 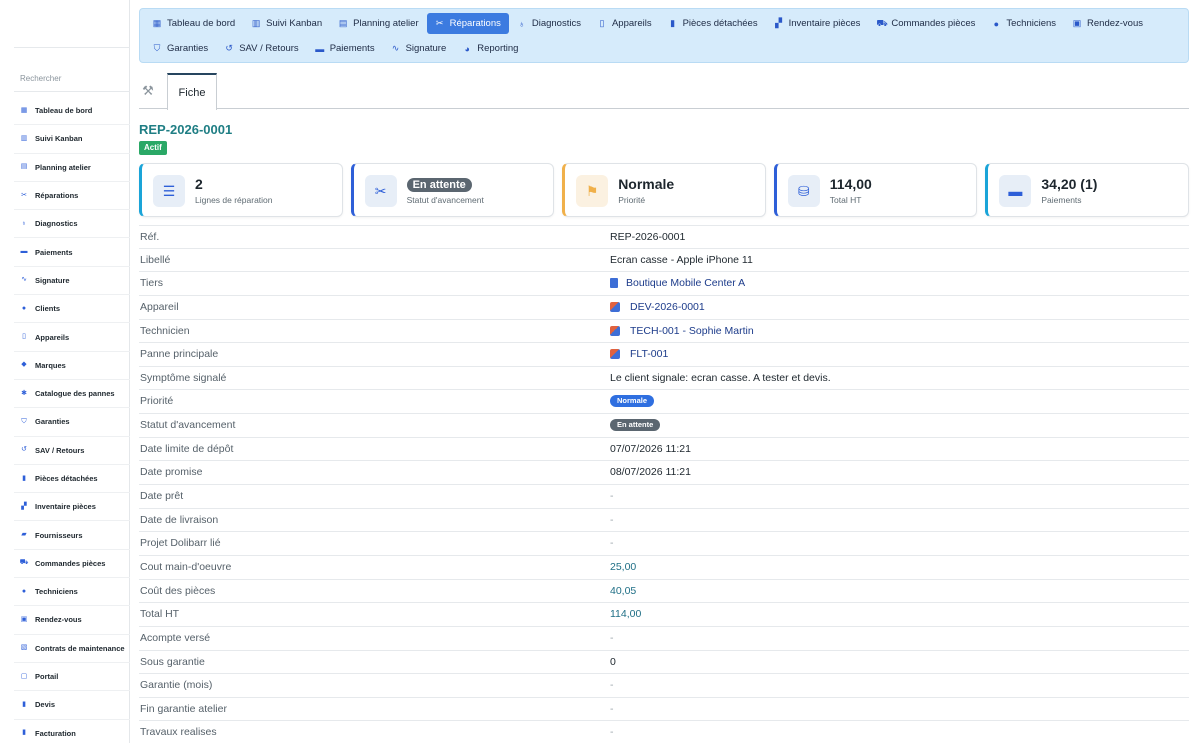 What do you see at coordinates (286, 23) in the screenshot?
I see `top-nav-item: ▥ Suivi Kanban` at bounding box center [286, 23].